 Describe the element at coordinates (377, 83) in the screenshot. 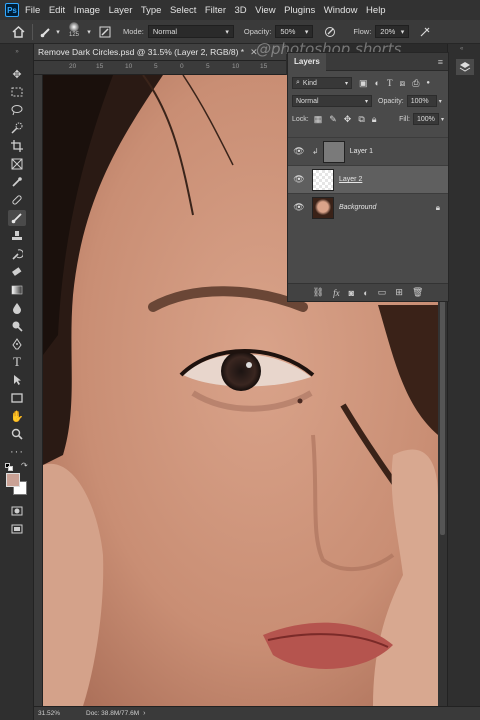

I see `adjustment-filter-icon: ◐` at that location.